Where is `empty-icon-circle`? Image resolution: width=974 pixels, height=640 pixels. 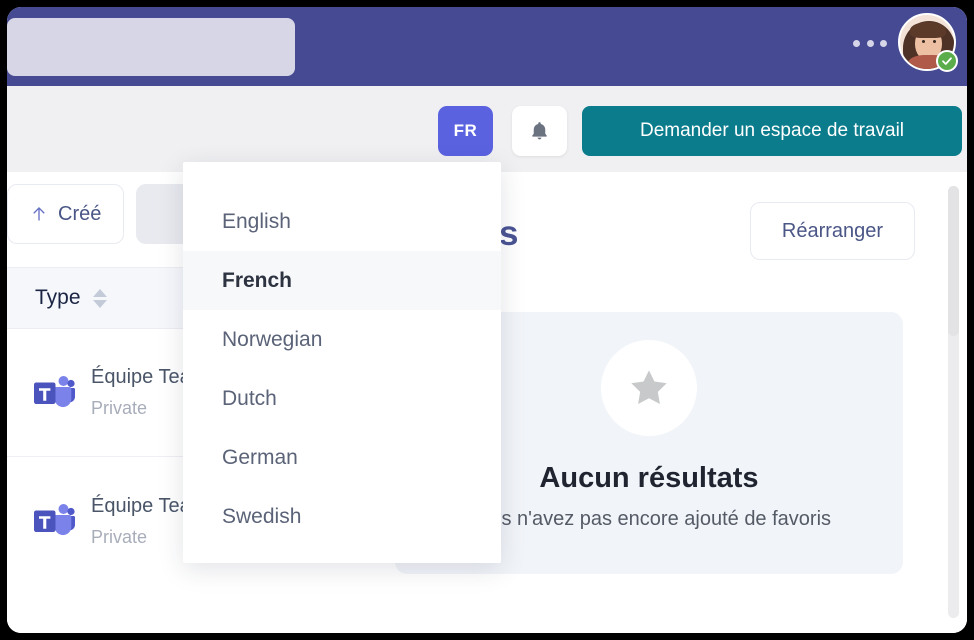 empty-icon-circle is located at coordinates (649, 388).